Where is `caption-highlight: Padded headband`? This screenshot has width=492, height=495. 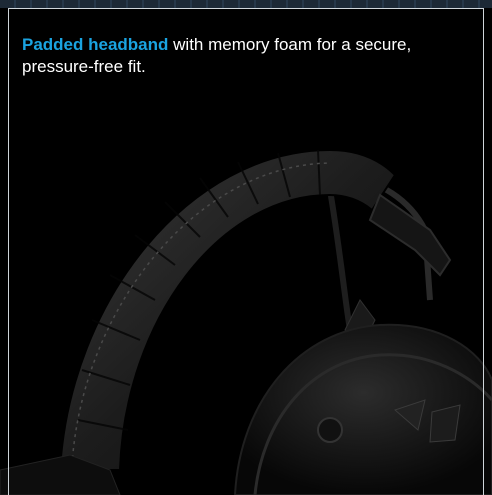 caption-highlight: Padded headband is located at coordinates (95, 44).